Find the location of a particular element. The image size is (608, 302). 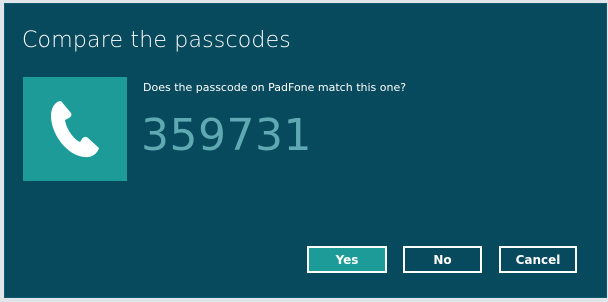

yes-button: Yes is located at coordinates (347, 259).